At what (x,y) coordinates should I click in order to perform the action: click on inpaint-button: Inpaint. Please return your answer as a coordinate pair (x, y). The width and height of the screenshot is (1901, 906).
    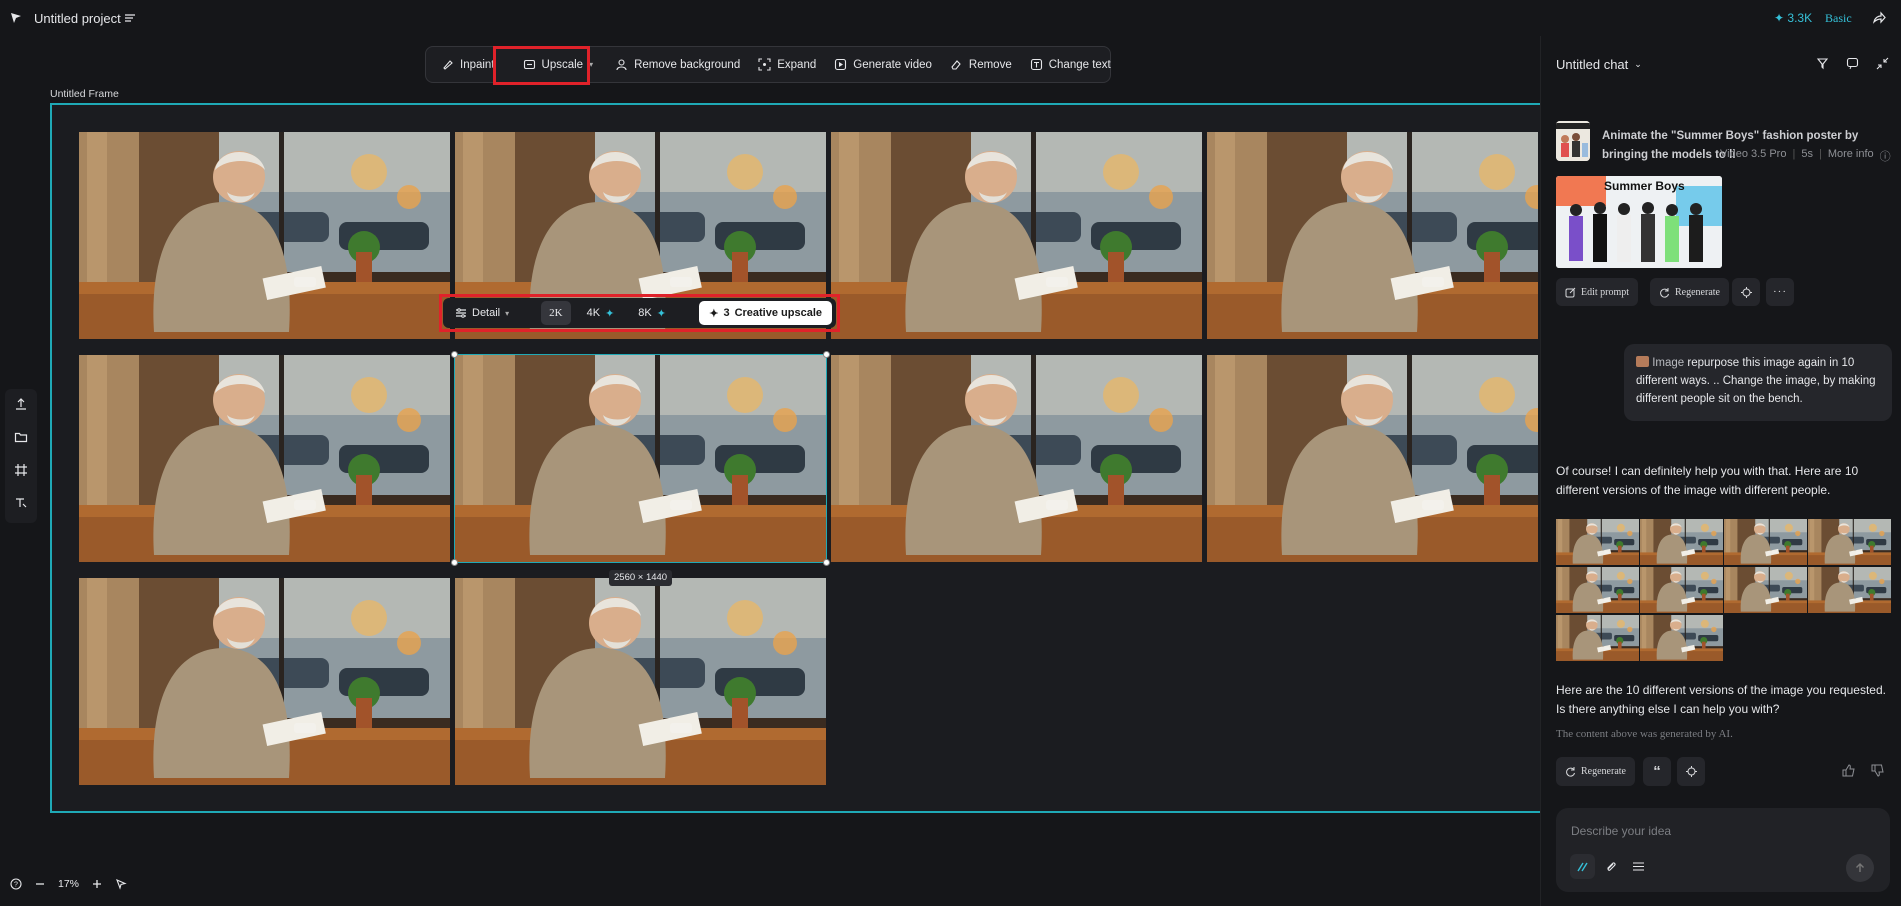
    Looking at the image, I should click on (468, 65).